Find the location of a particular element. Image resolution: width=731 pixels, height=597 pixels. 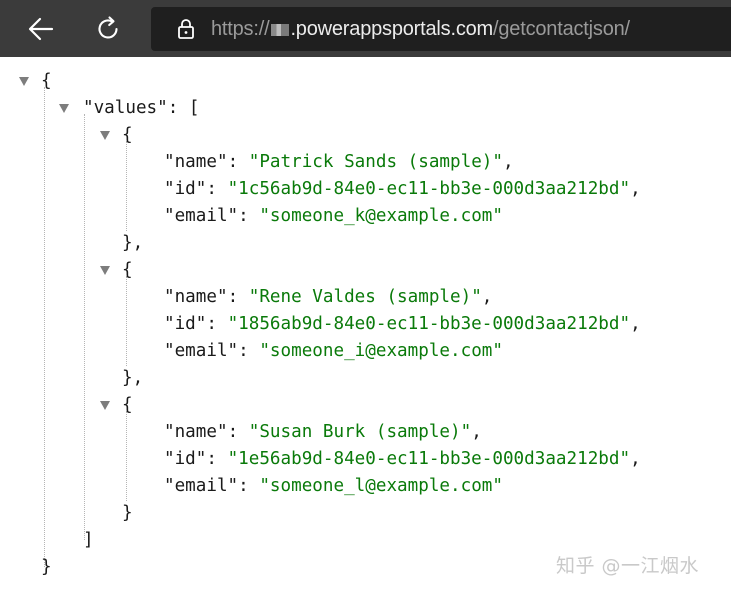

json-string-value: "someone_k@example.com" is located at coordinates (381, 216).